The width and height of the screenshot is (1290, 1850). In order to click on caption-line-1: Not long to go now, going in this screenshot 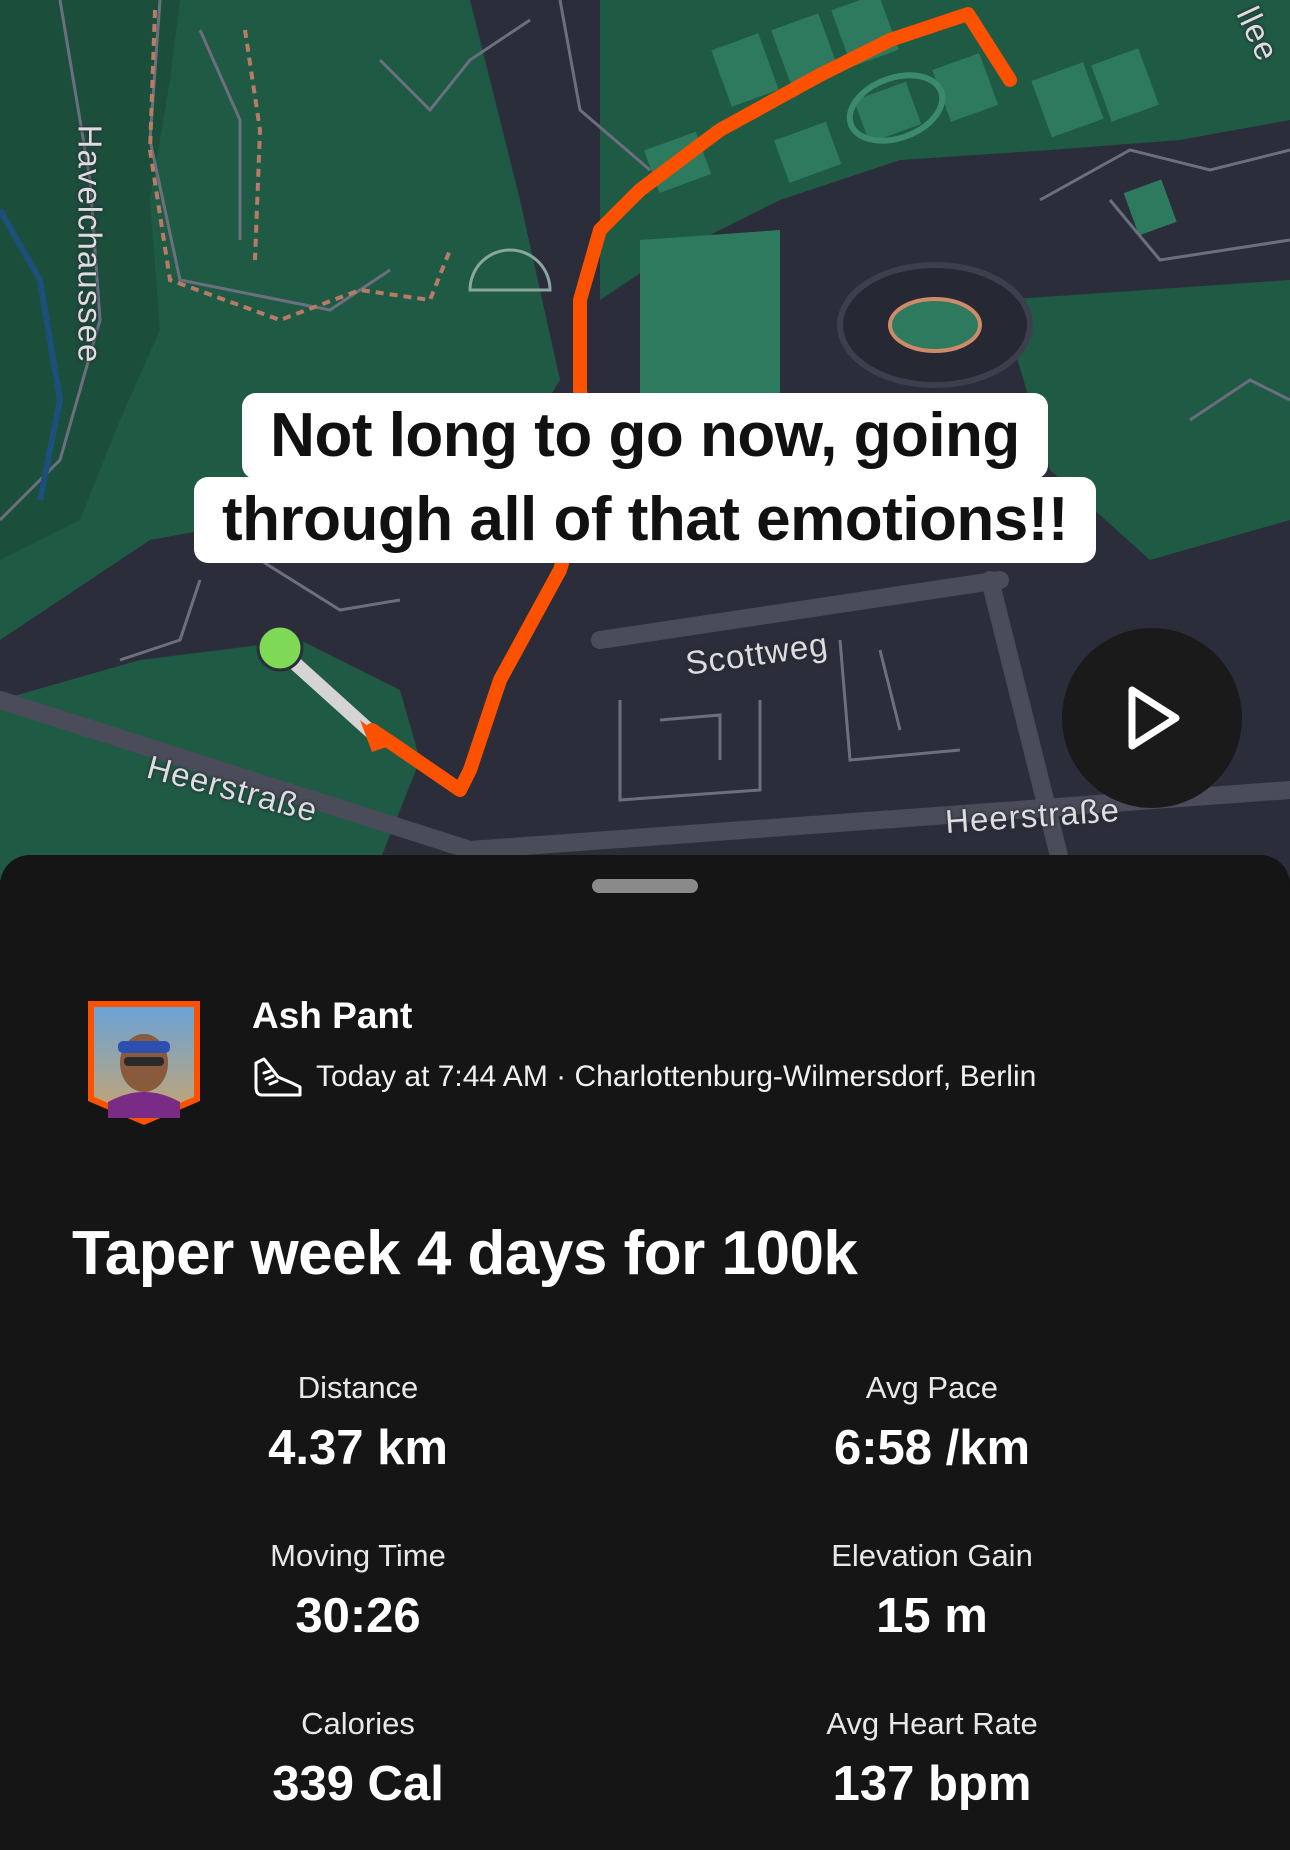, I will do `click(645, 436)`.